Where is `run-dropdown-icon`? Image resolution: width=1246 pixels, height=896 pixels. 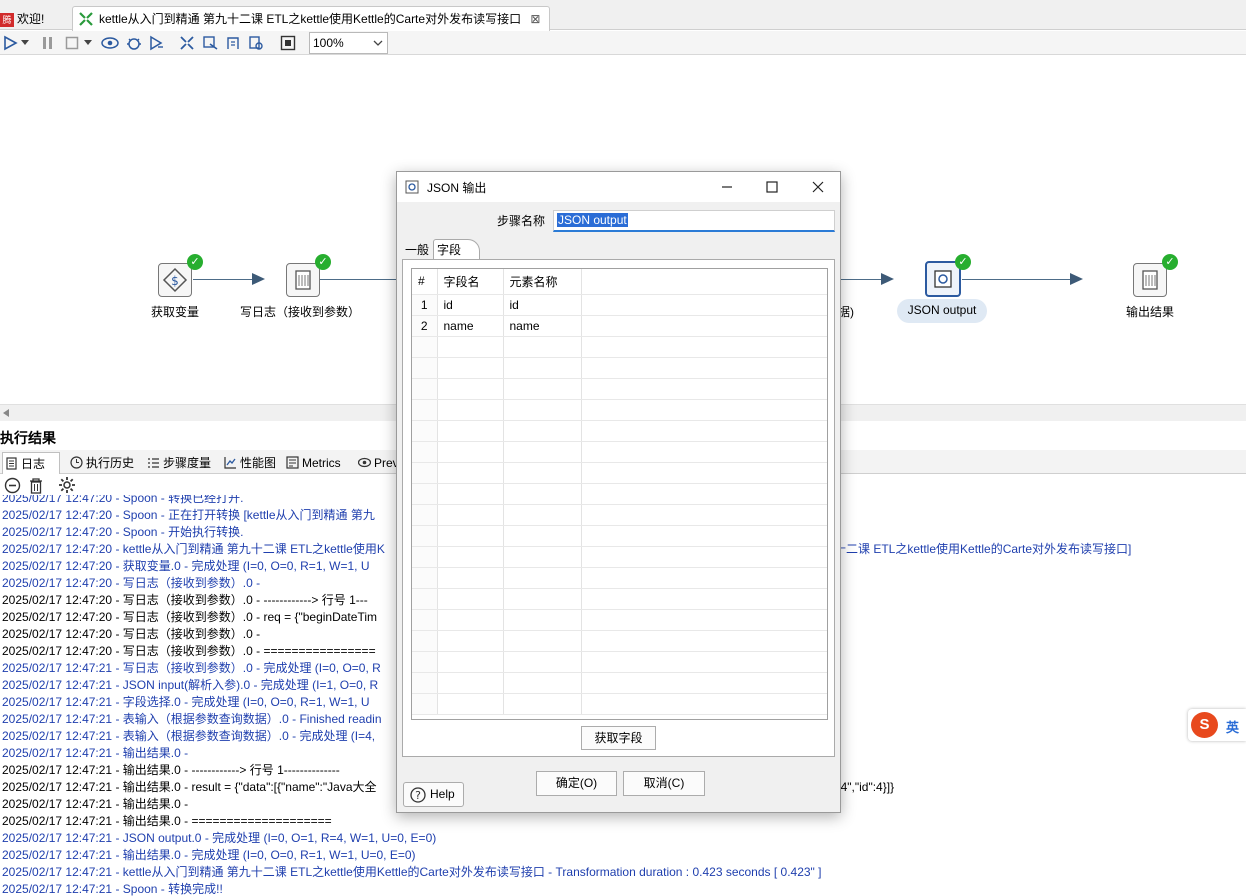
run-dropdown-icon is located at coordinates (25, 43).